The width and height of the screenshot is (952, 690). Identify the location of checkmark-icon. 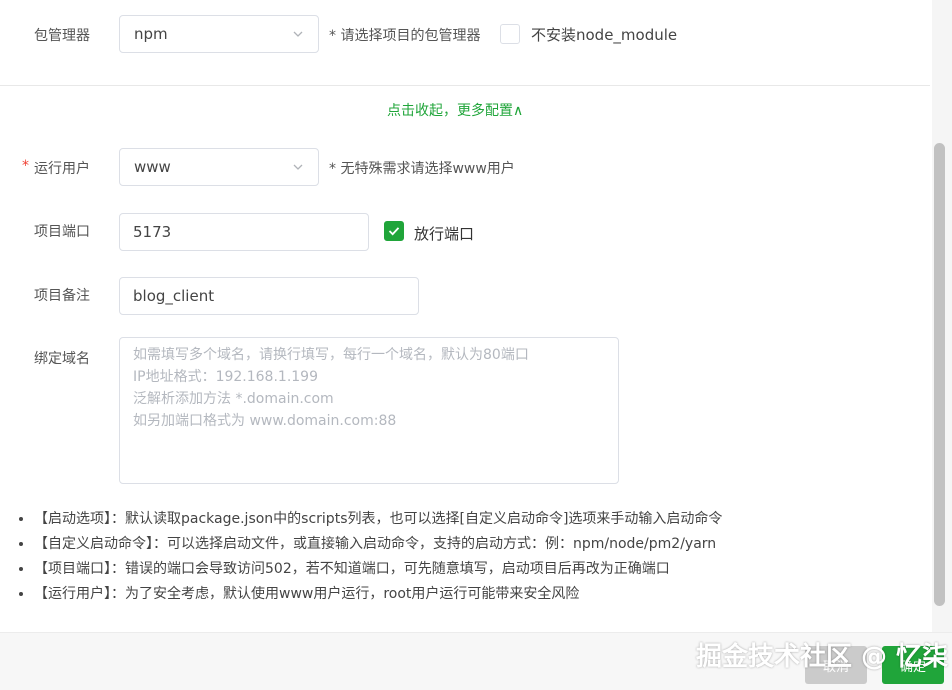
(394, 231).